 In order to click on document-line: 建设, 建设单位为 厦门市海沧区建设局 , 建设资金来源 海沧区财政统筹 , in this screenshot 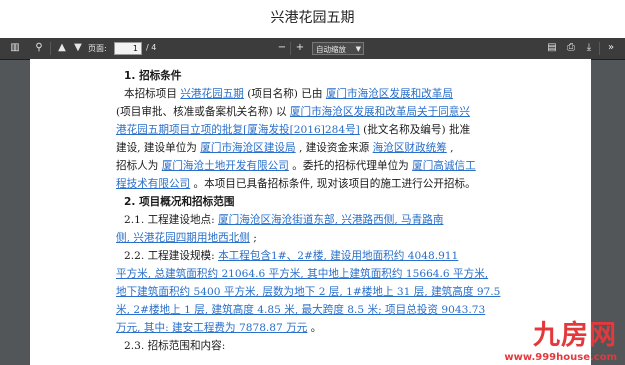, I will do `click(336, 148)`.